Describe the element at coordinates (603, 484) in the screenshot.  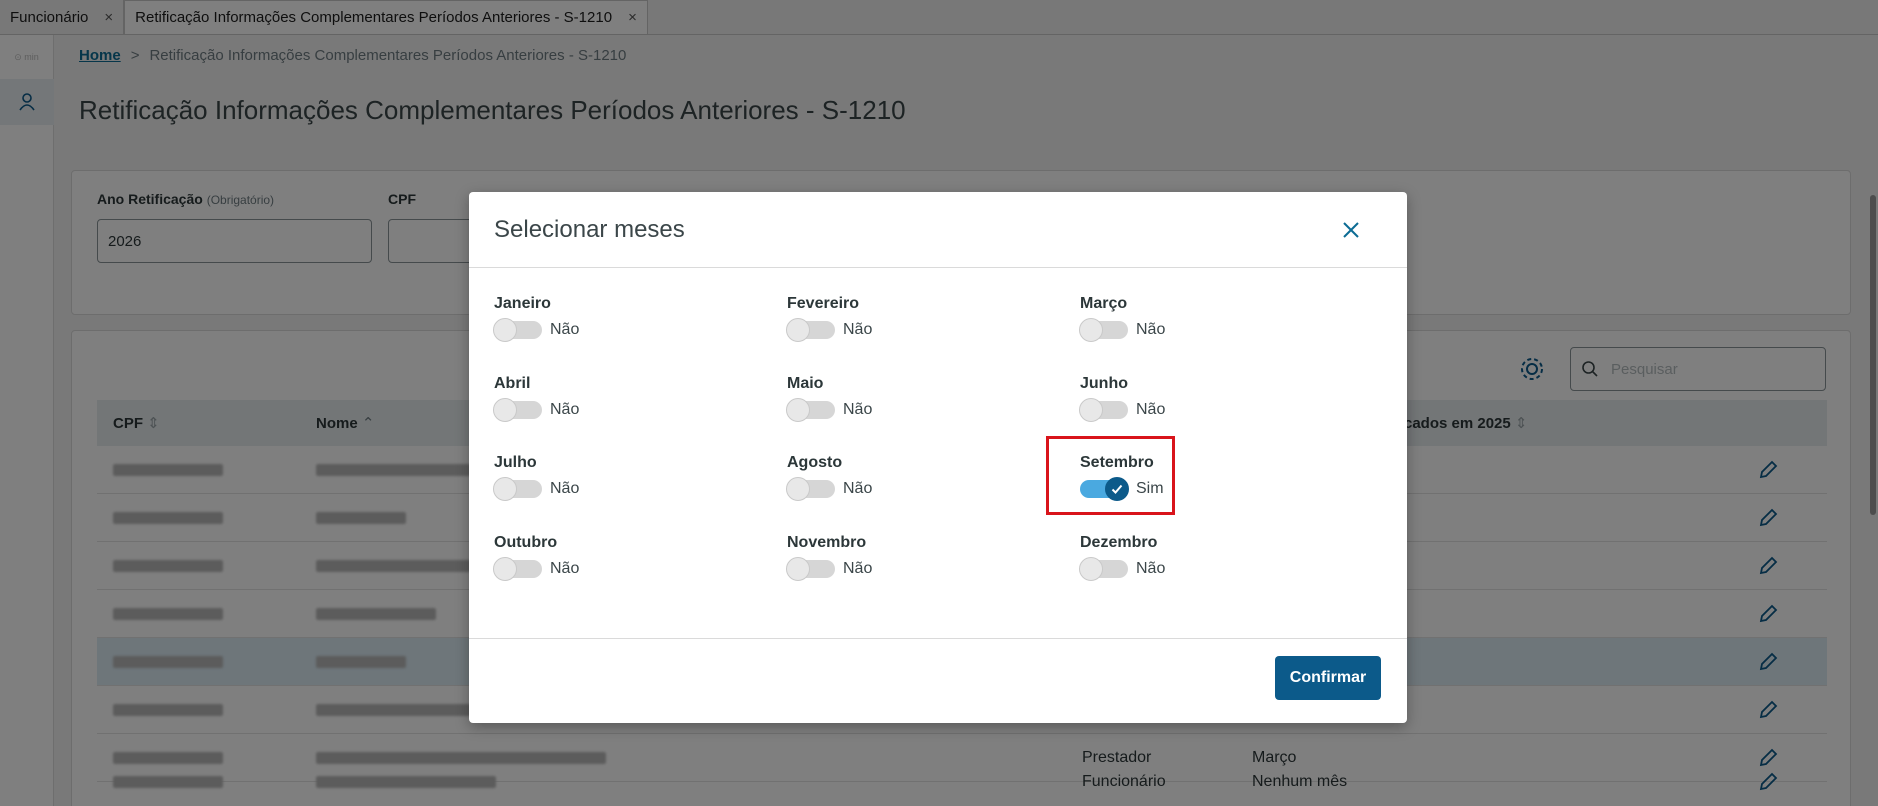
I see `month-option-7: Julho Não` at that location.